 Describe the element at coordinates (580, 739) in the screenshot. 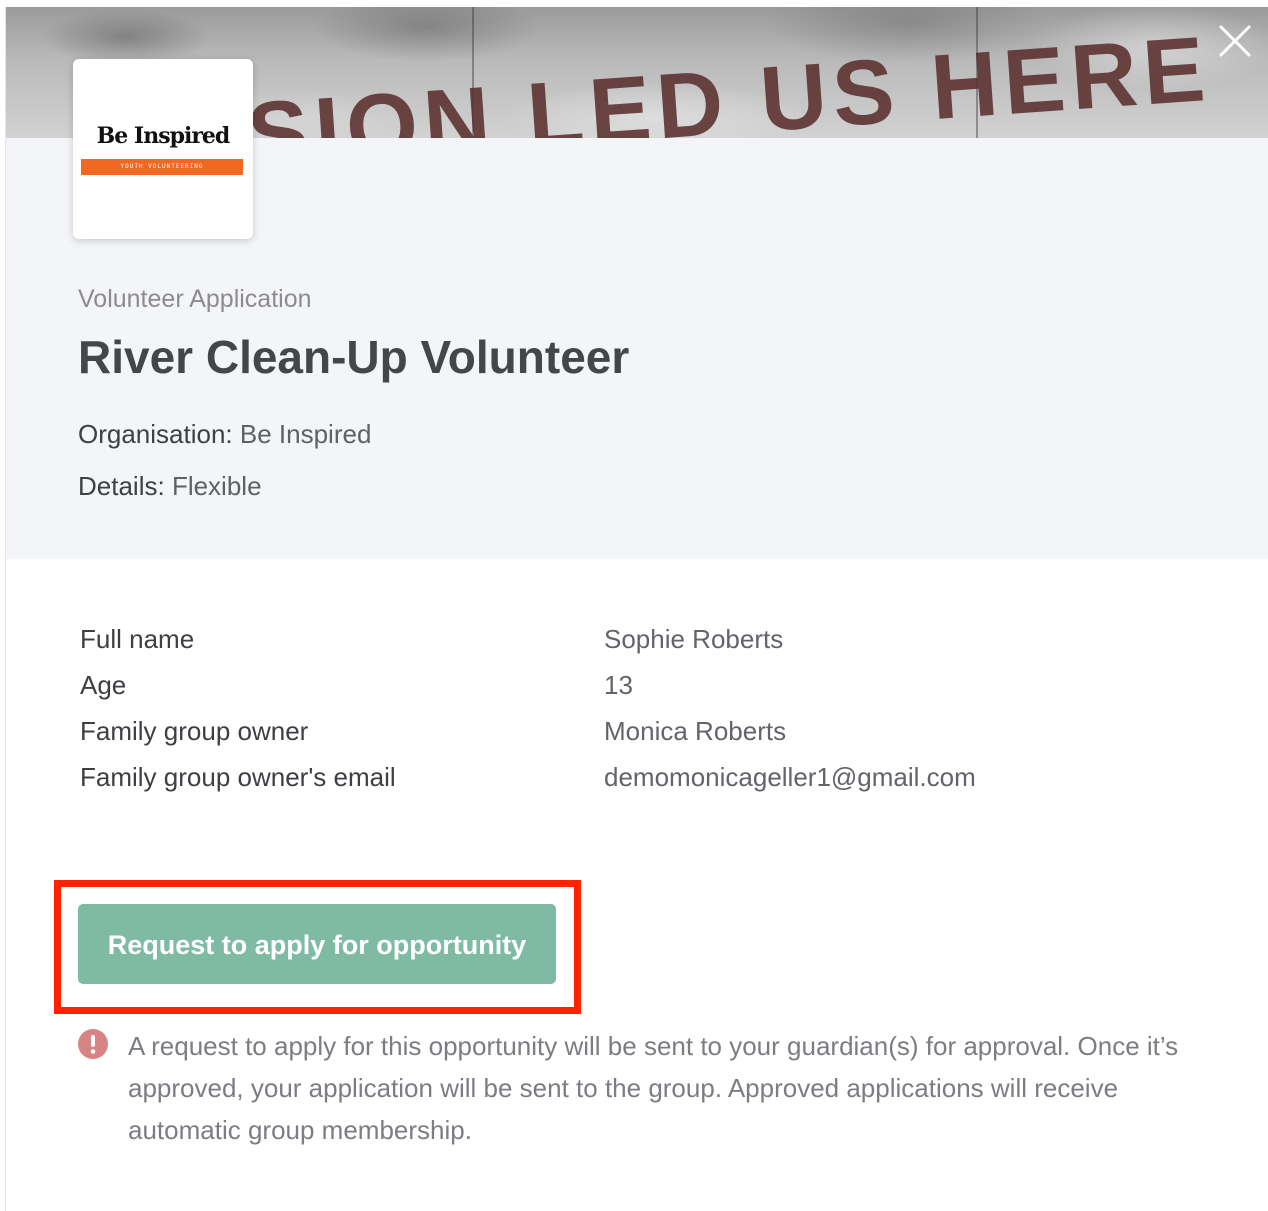

I see `info-row-family-owner: Family group owner Monica Roberts` at that location.